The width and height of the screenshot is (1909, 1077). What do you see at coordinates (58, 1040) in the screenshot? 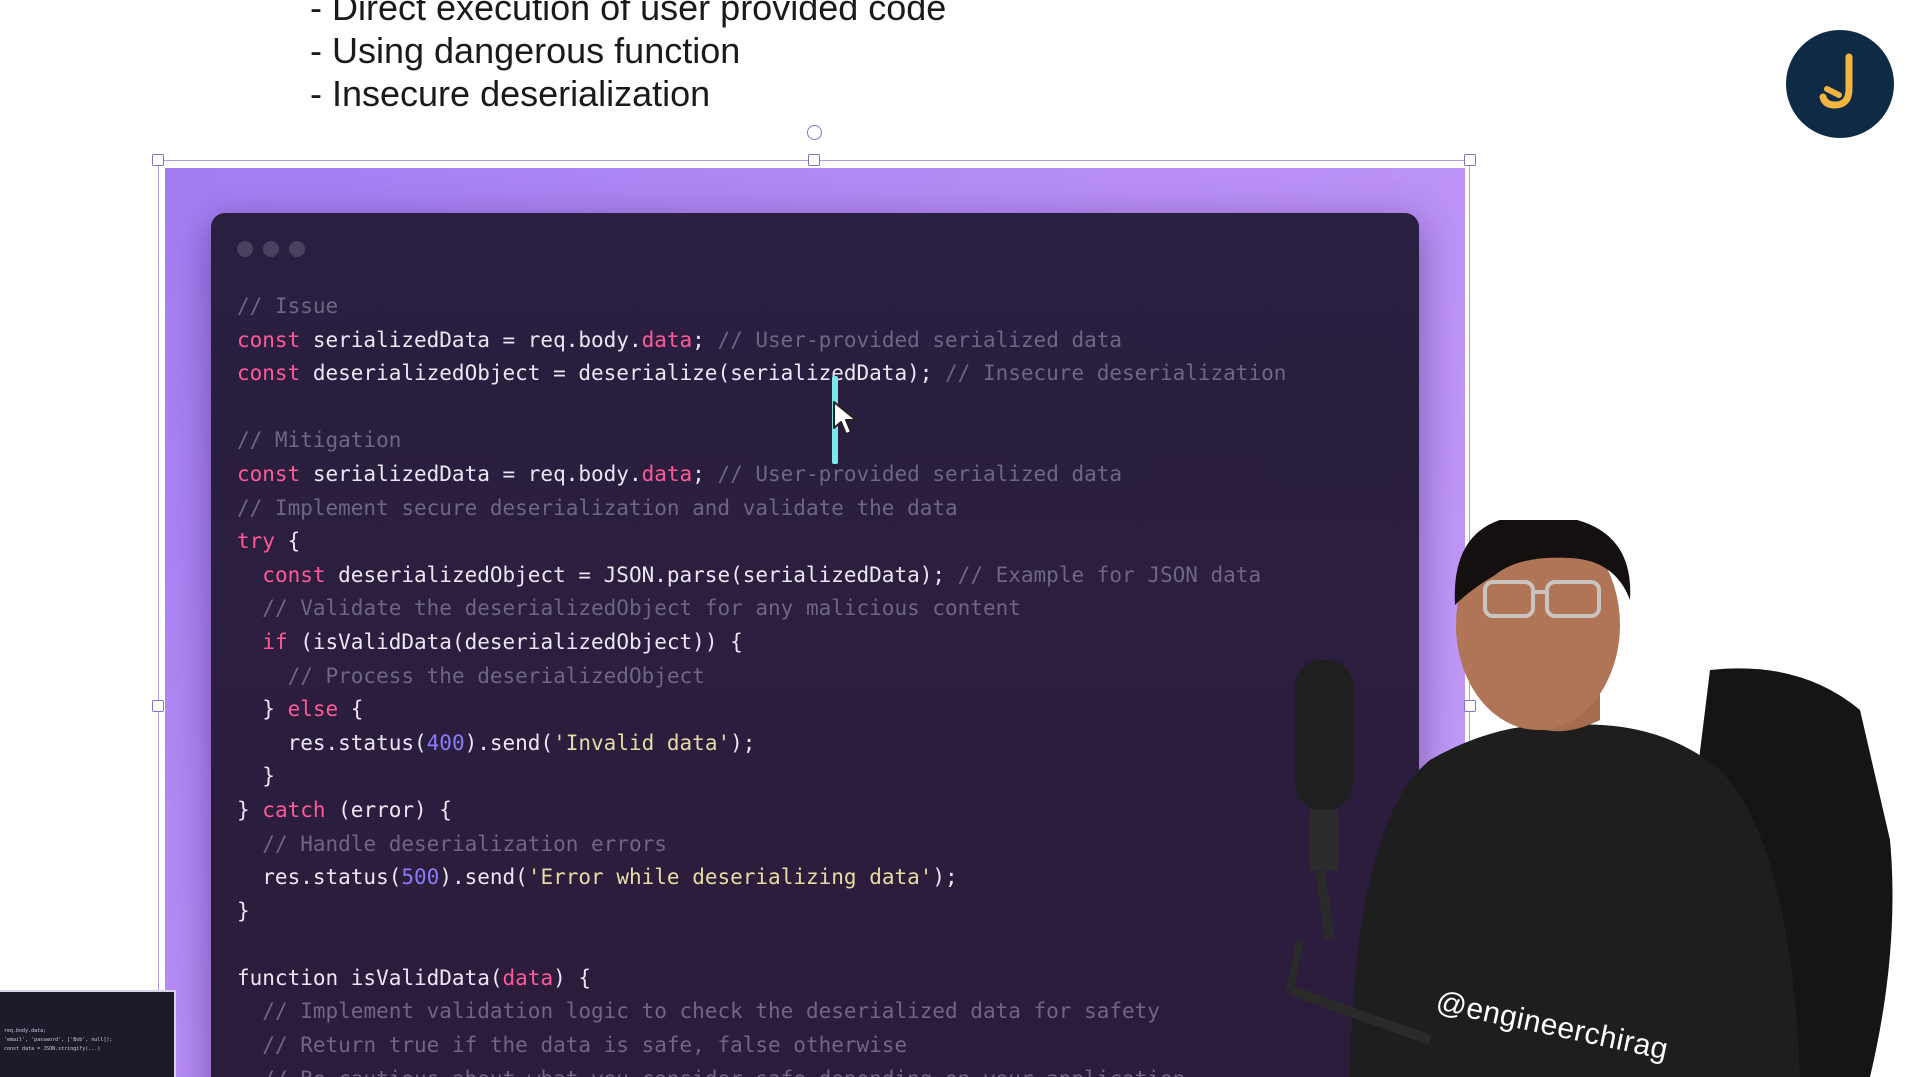
I see `thumbnail-line: 'email', 'password', ['Bob', null]);` at bounding box center [58, 1040].